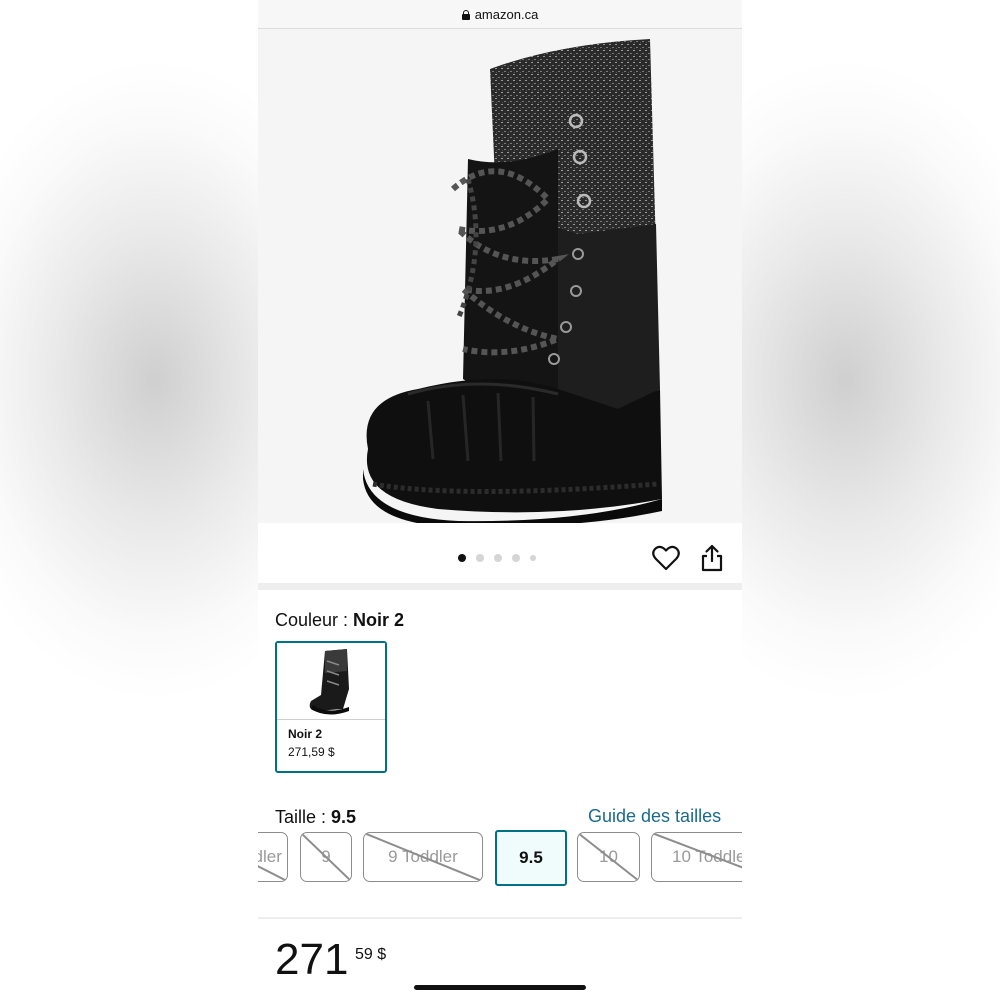  What do you see at coordinates (382, 954) in the screenshot?
I see `price-currency: $` at bounding box center [382, 954].